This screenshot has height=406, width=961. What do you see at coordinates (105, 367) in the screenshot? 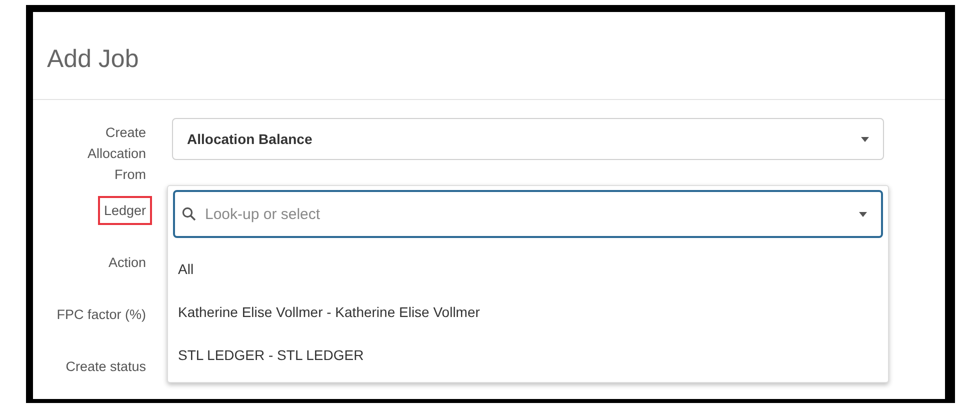
I see `field-label: Create status` at bounding box center [105, 367].